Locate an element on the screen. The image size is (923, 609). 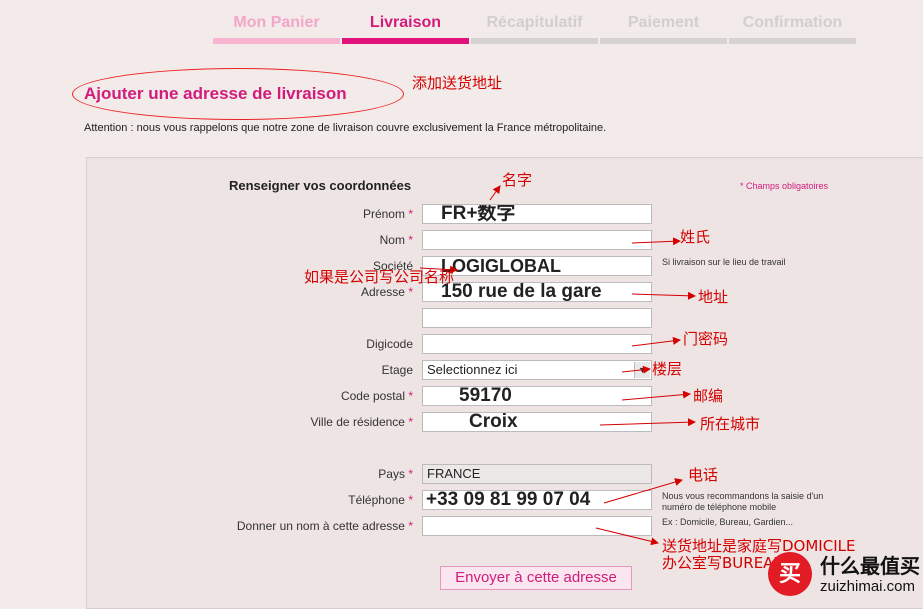
annotation-prenom: 名字 is located at coordinates (517, 180).